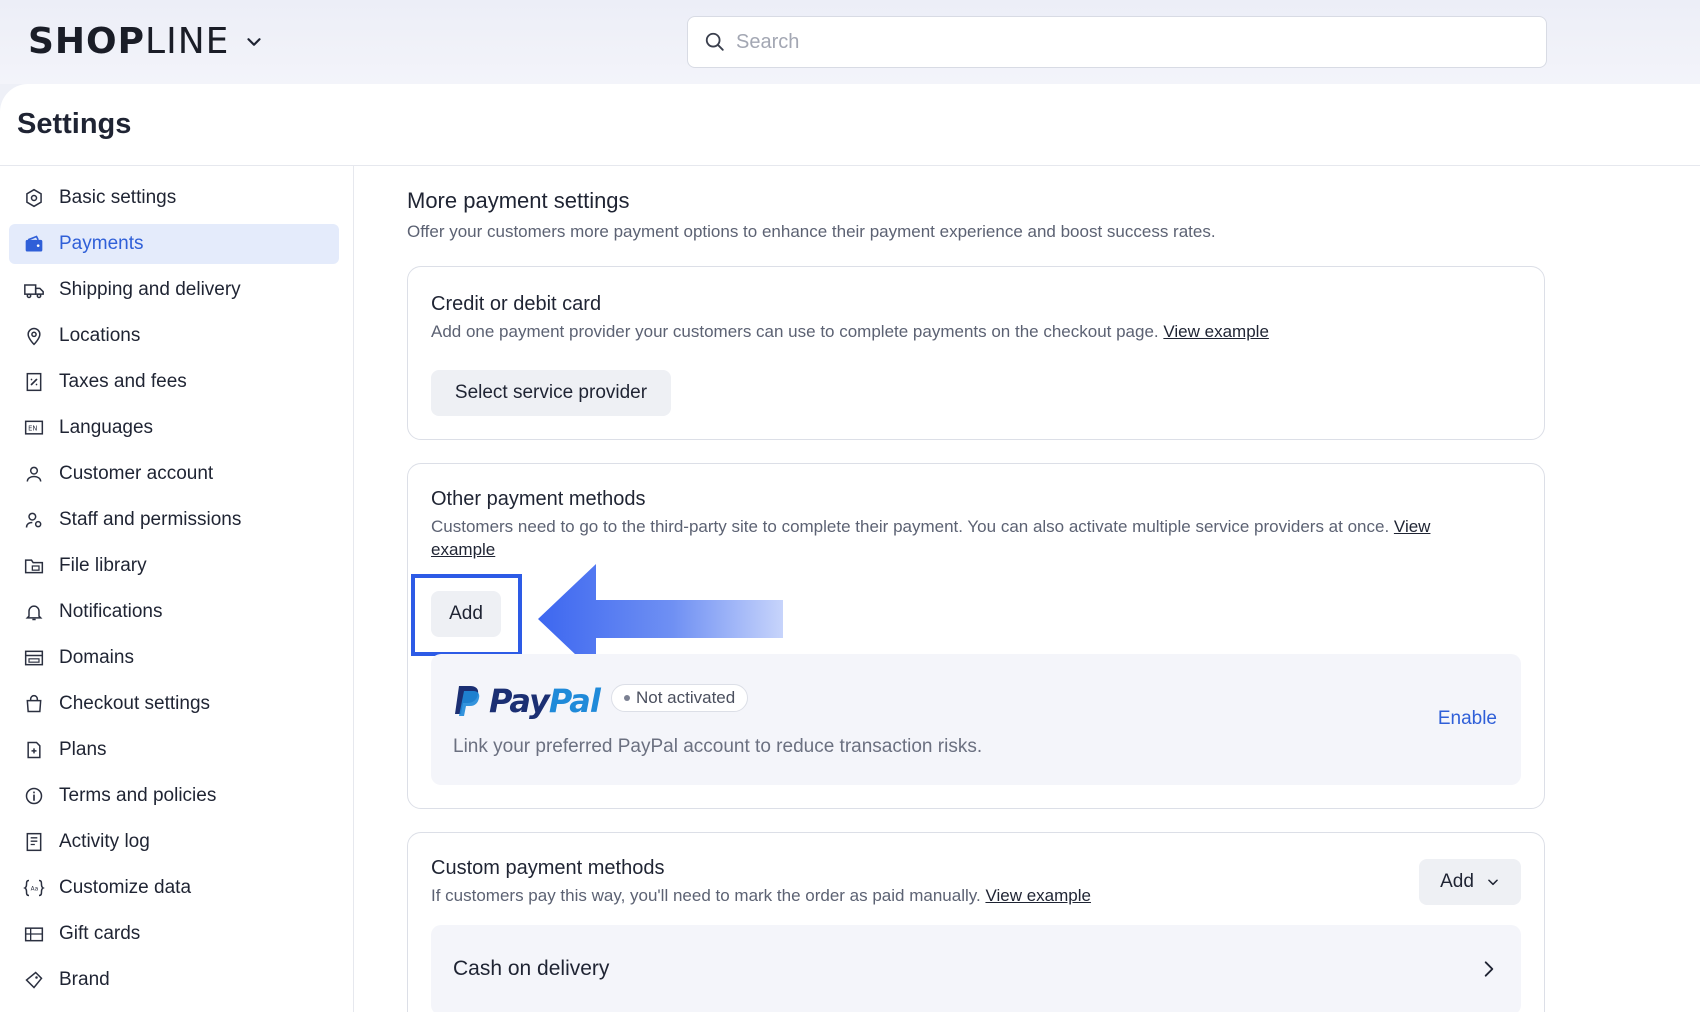  I want to click on paypal-logo: PayPal, so click(527, 701).